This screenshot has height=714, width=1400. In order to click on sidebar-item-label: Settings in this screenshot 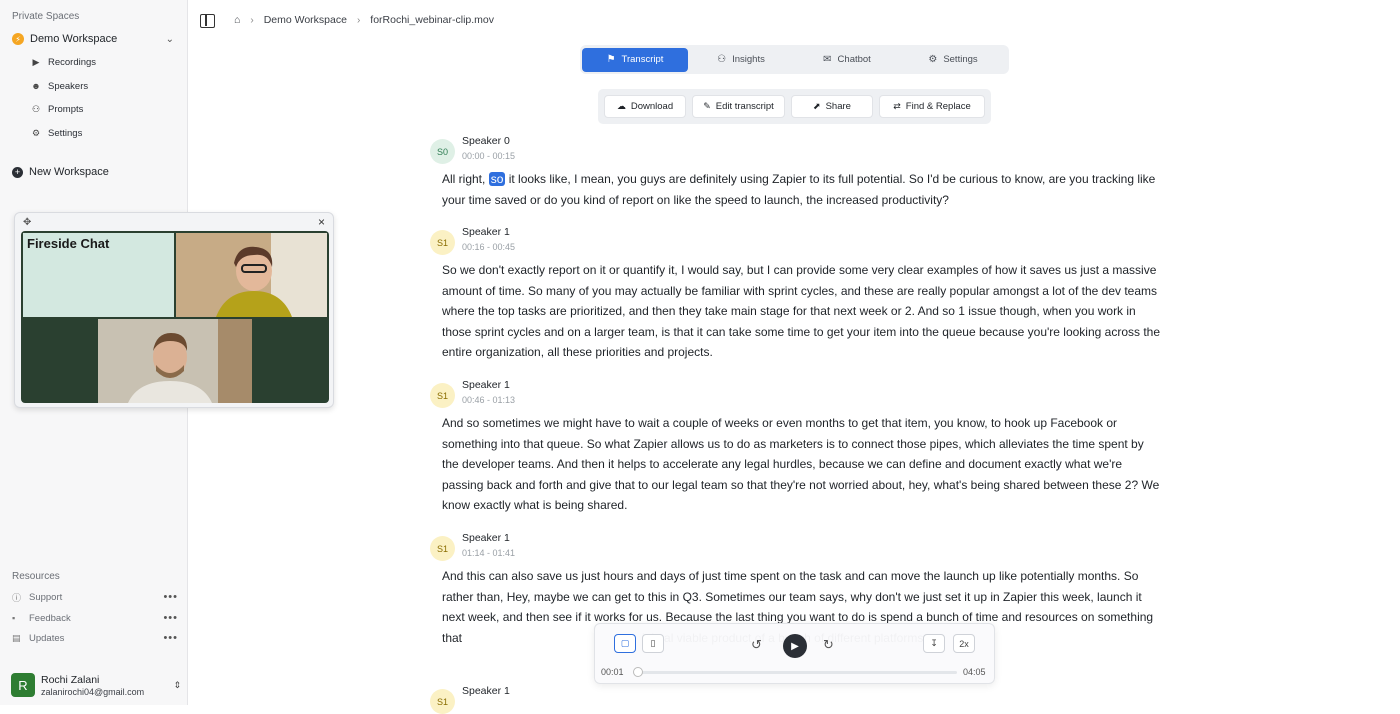, I will do `click(65, 133)`.